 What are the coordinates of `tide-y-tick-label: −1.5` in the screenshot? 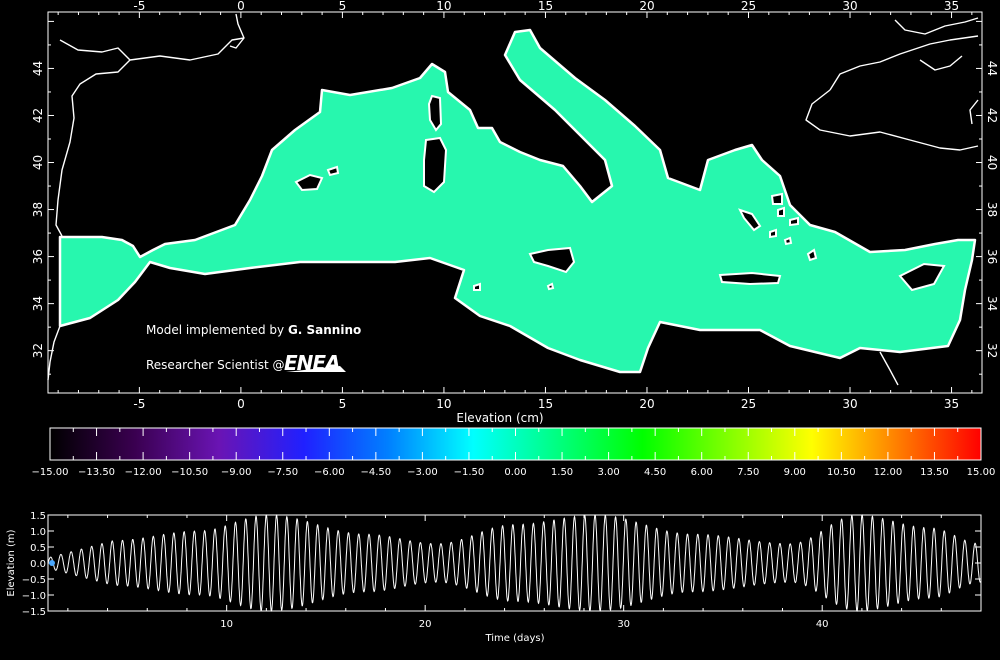 It's located at (34, 612).